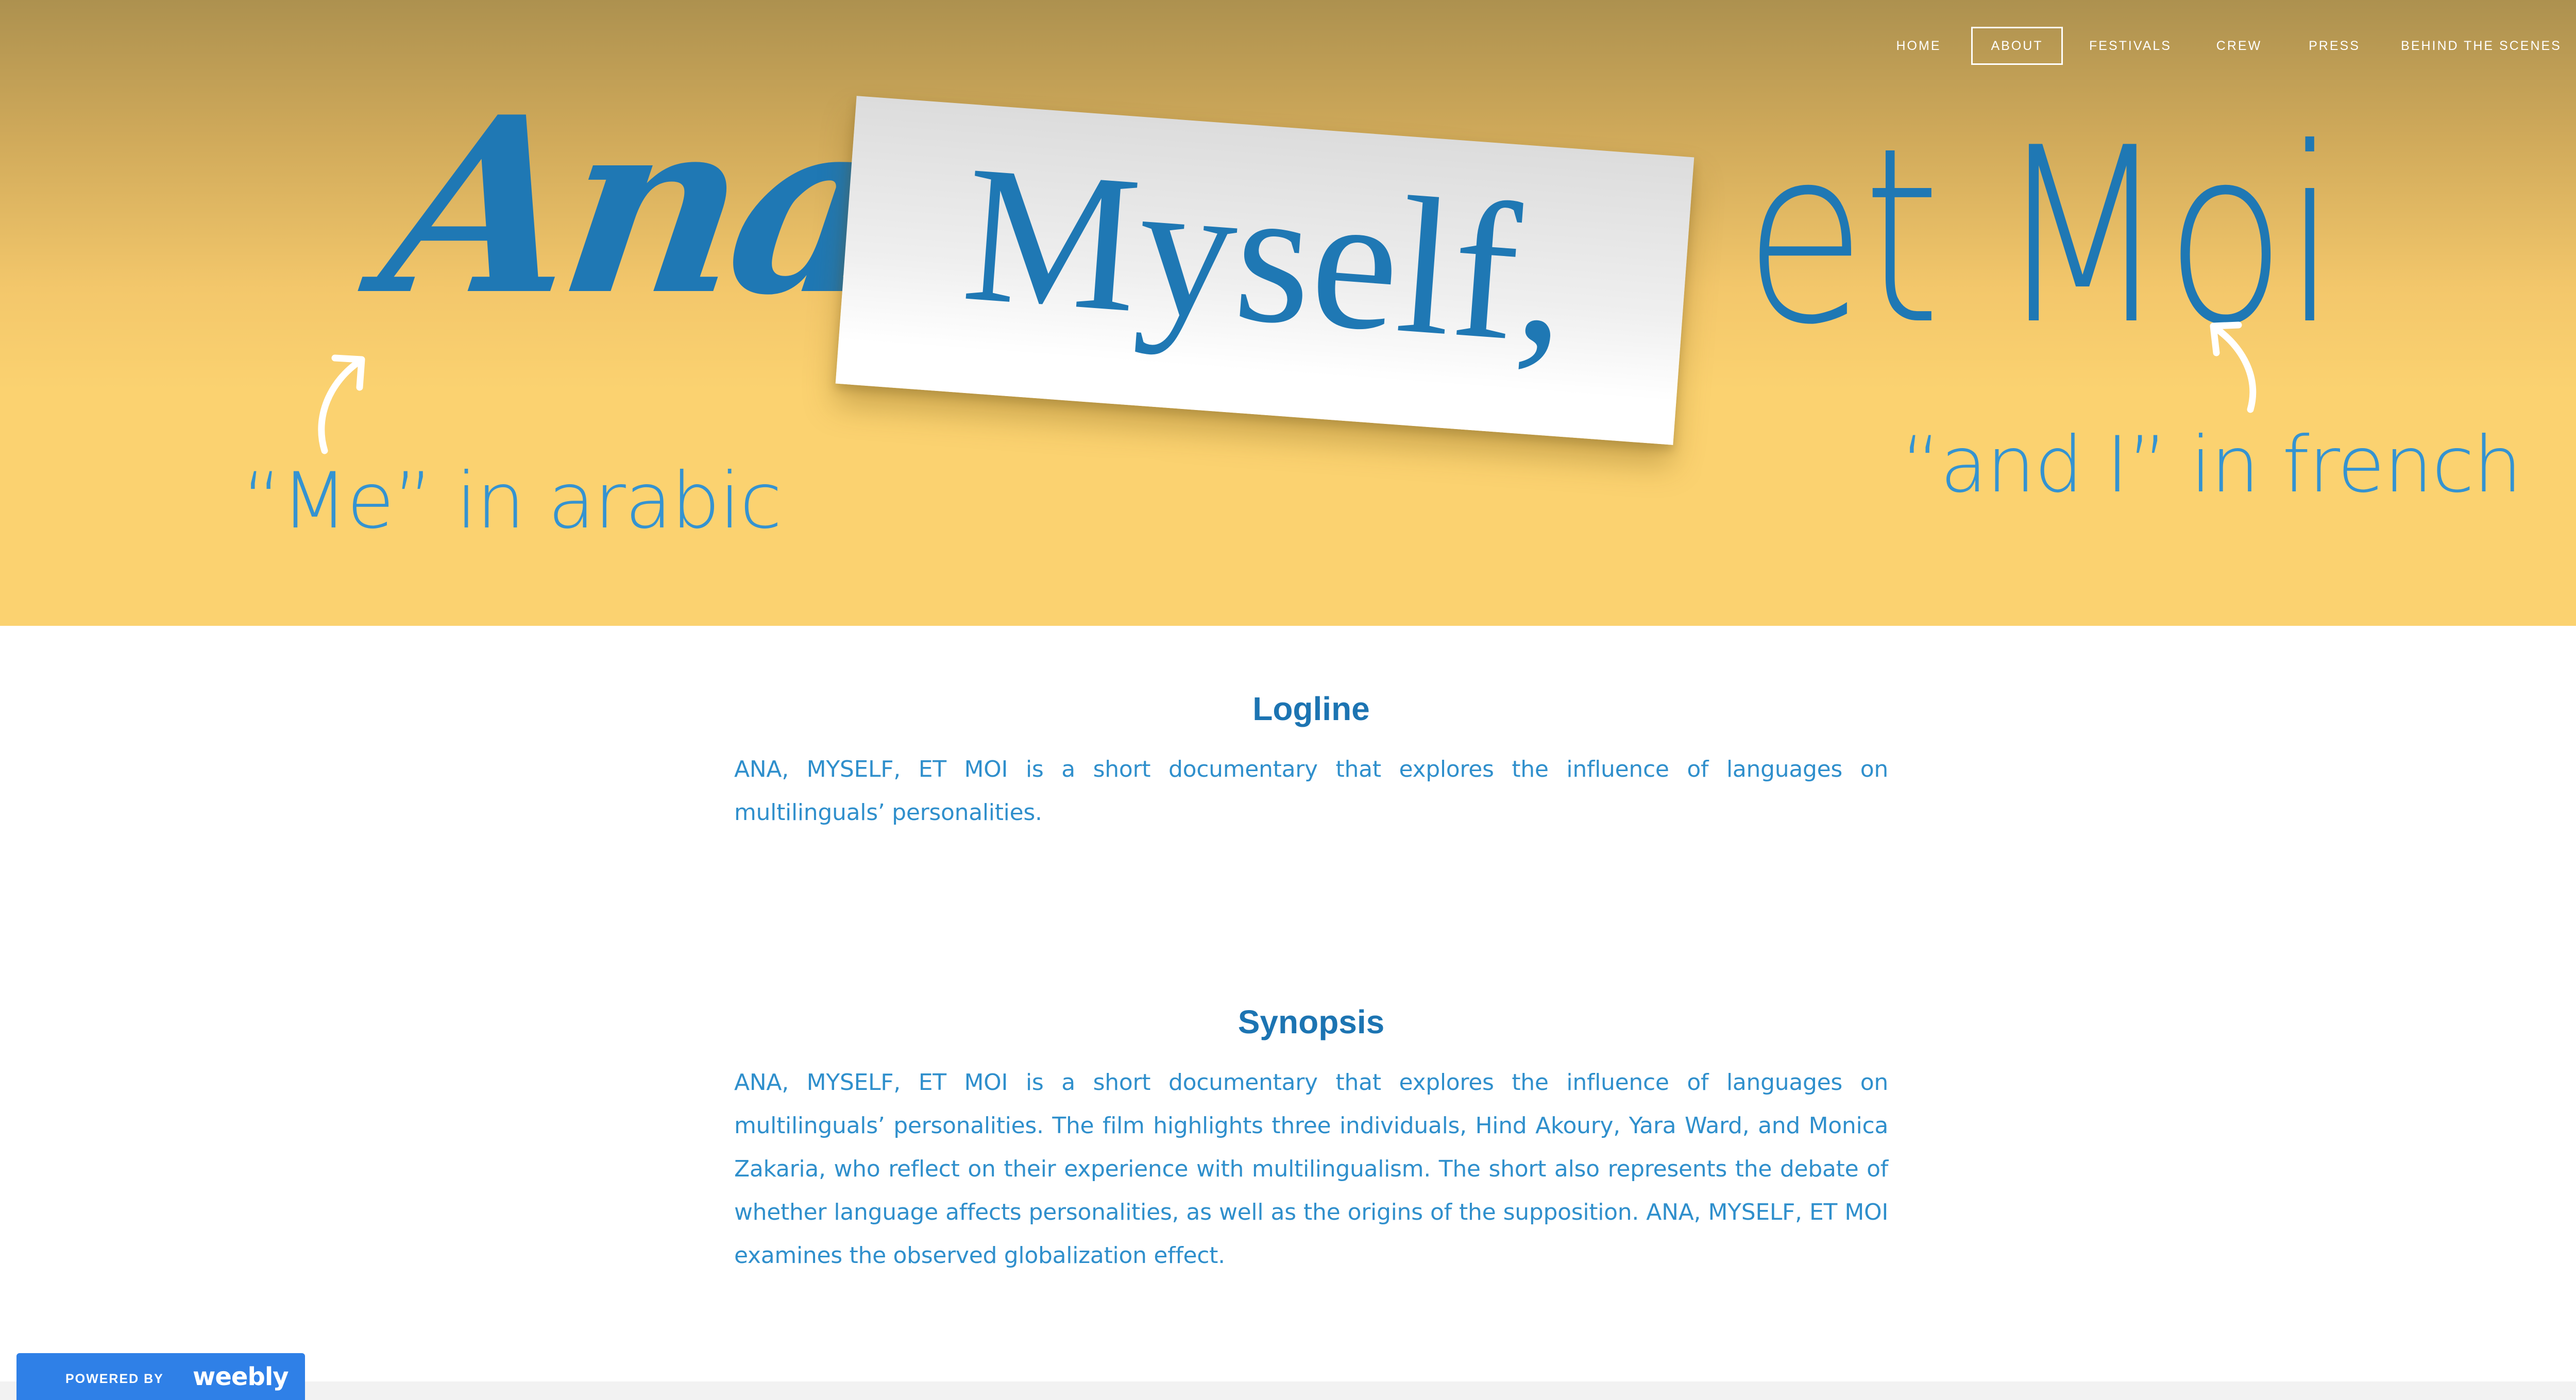 The image size is (2576, 1400). I want to click on synopsis-heading: Synopsis, so click(1311, 1021).